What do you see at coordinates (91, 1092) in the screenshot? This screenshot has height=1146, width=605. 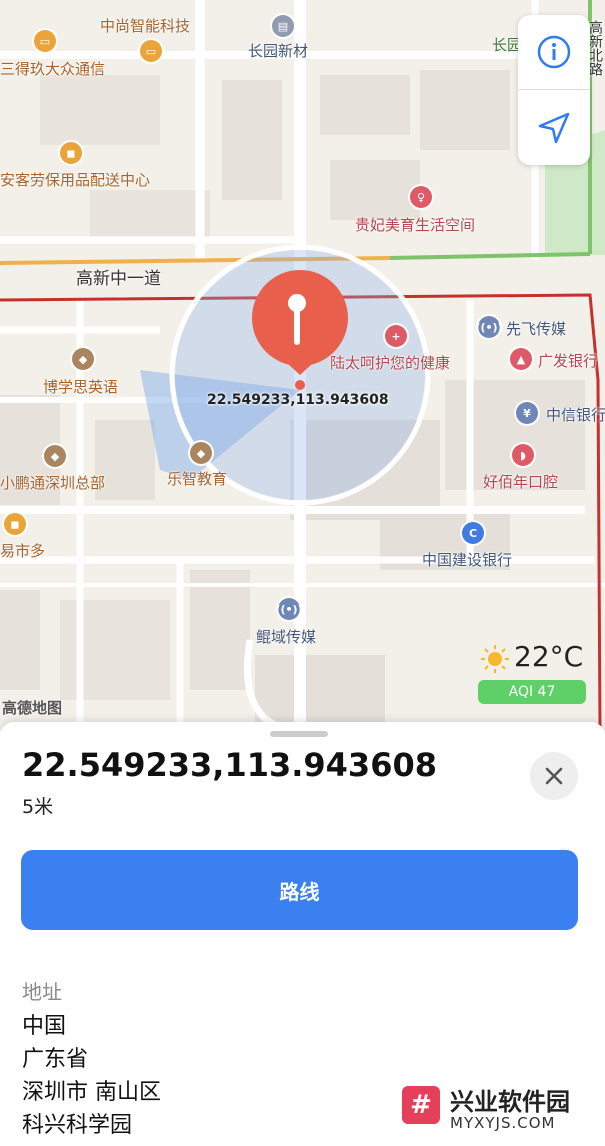 I see `address-line: 深圳市 南山区` at bounding box center [91, 1092].